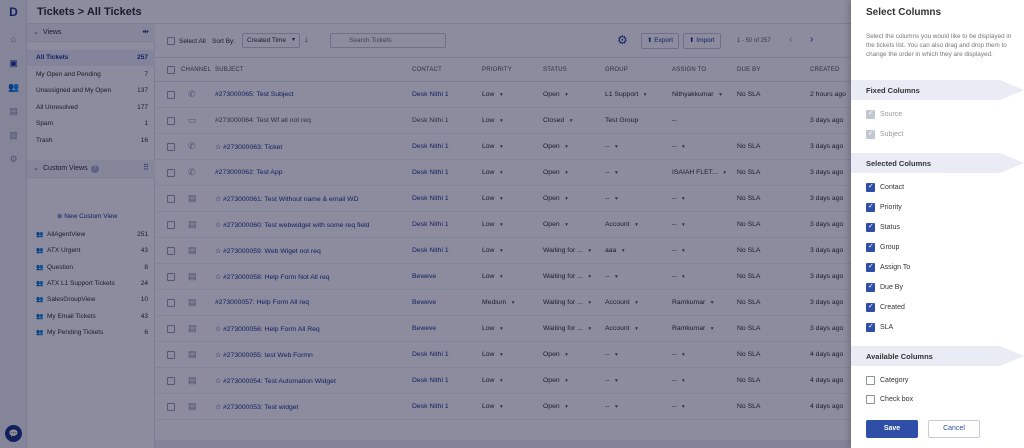 The height and width of the screenshot is (448, 1024). Describe the element at coordinates (937, 356) in the screenshot. I see `available-columns-section: Available Columns` at that location.